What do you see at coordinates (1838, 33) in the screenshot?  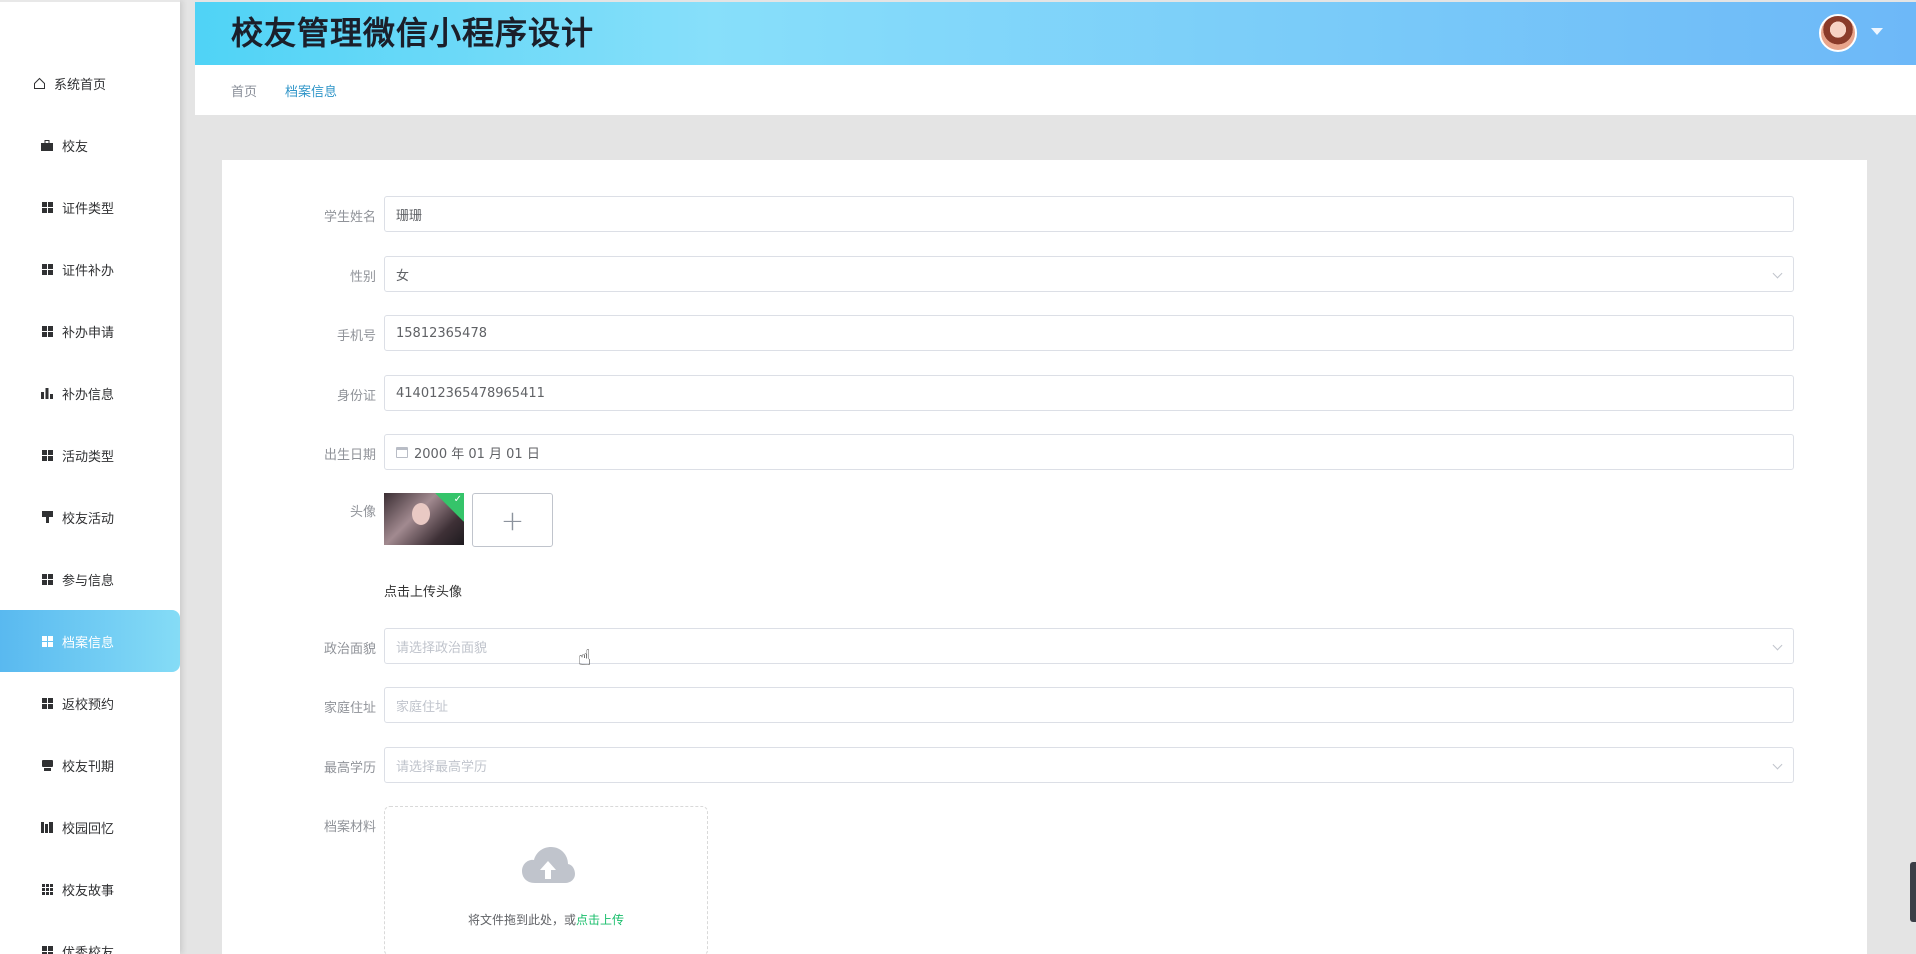 I see `user-avatar` at bounding box center [1838, 33].